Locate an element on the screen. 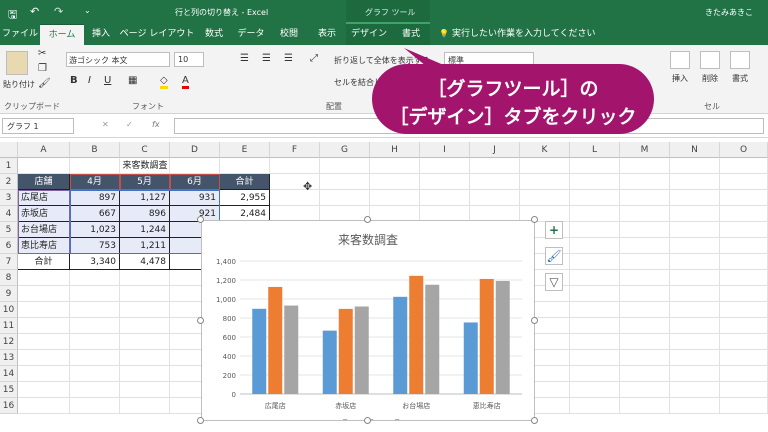 This screenshot has width=768, height=432. value-cell: 896 is located at coordinates (145, 214).